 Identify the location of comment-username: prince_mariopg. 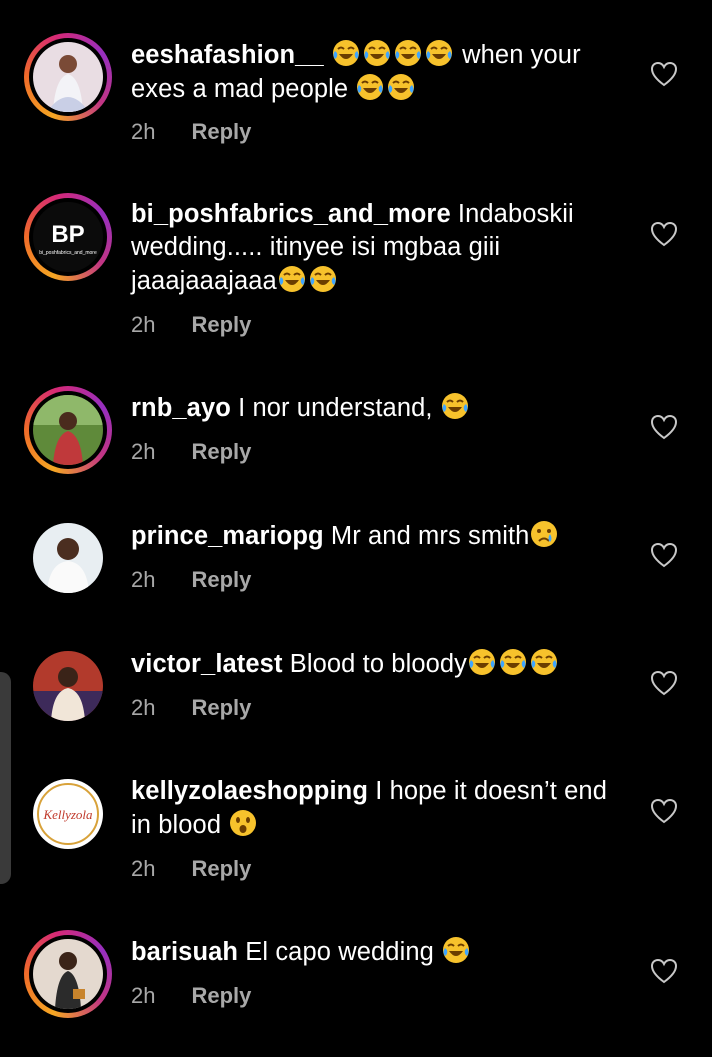
(227, 536).